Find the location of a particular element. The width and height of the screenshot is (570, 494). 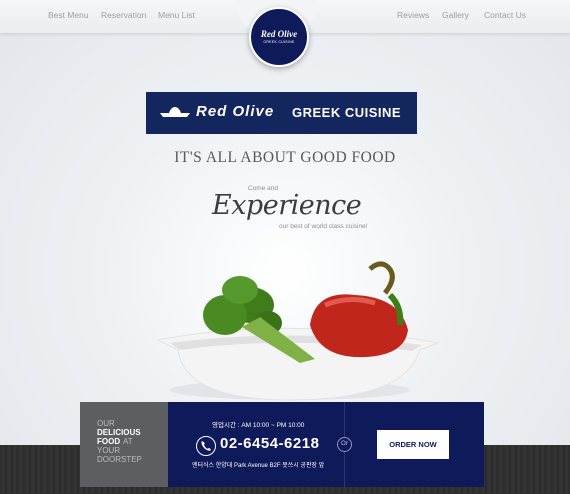

nav-contact-us: Contact Us is located at coordinates (505, 15).